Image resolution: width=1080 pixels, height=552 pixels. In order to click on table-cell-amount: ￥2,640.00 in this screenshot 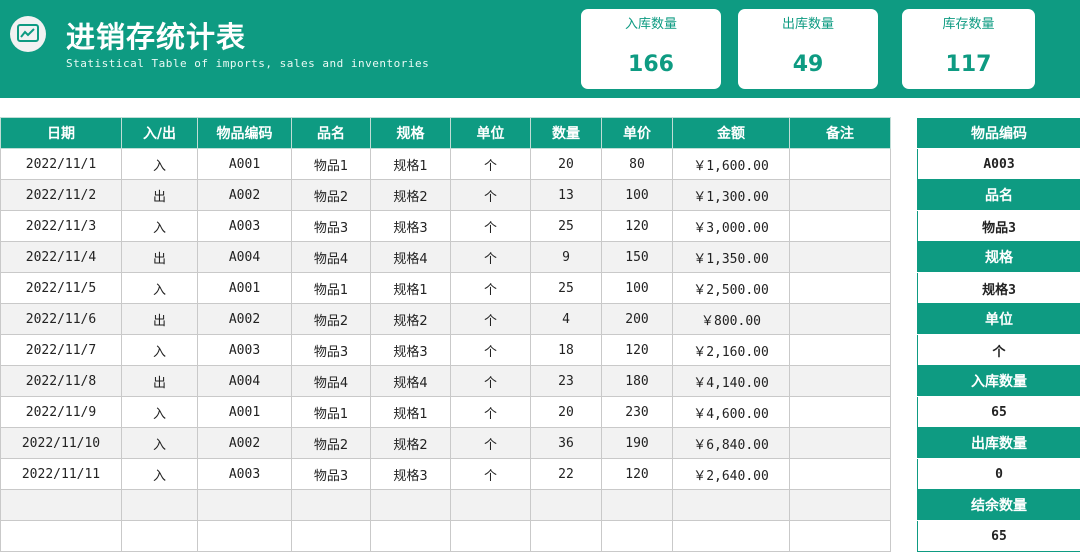, I will do `click(731, 474)`.